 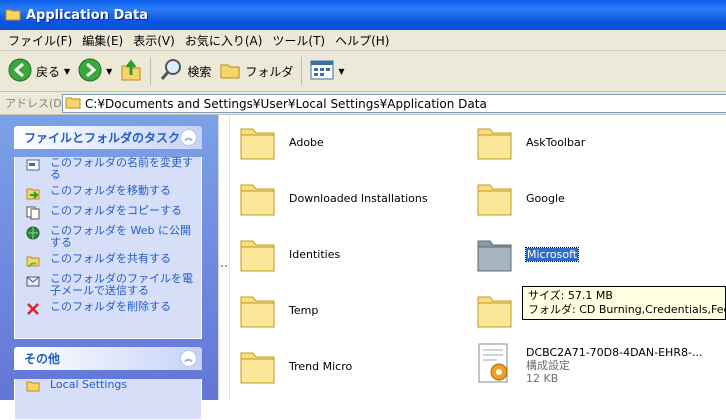 I want to click on folder-name: AskToolbar, so click(x=556, y=142).